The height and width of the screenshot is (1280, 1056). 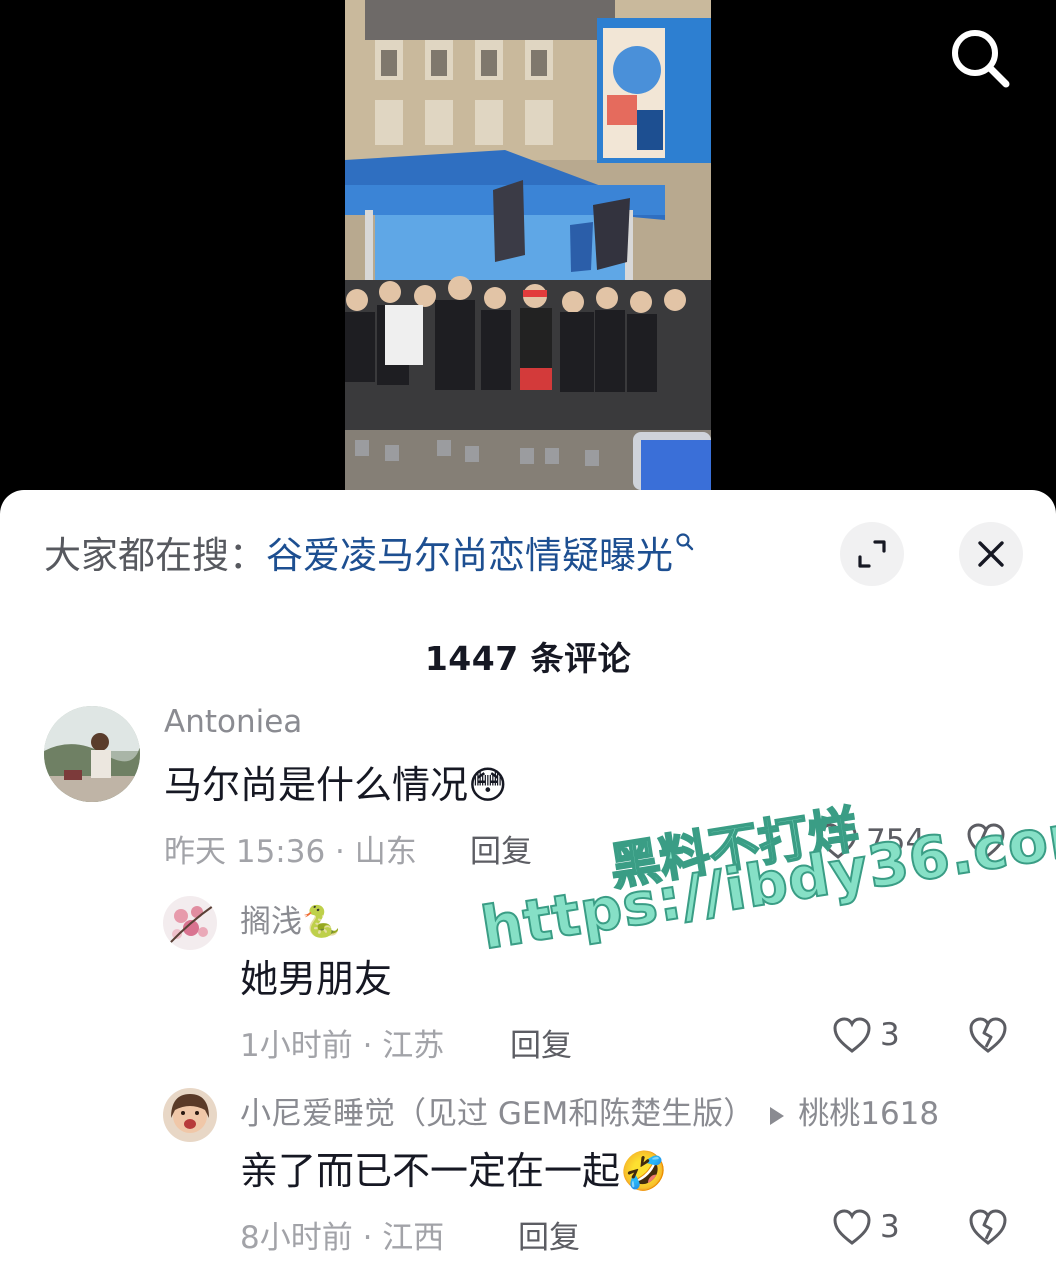 I want to click on video-thumbnail-image, so click(x=528, y=245).